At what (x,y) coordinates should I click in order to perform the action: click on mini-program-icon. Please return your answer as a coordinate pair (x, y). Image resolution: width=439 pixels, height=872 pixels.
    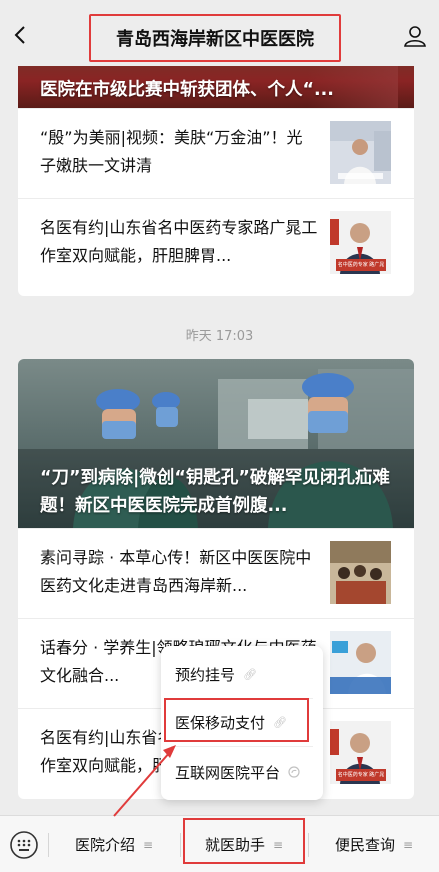
    Looking at the image, I should click on (294, 772).